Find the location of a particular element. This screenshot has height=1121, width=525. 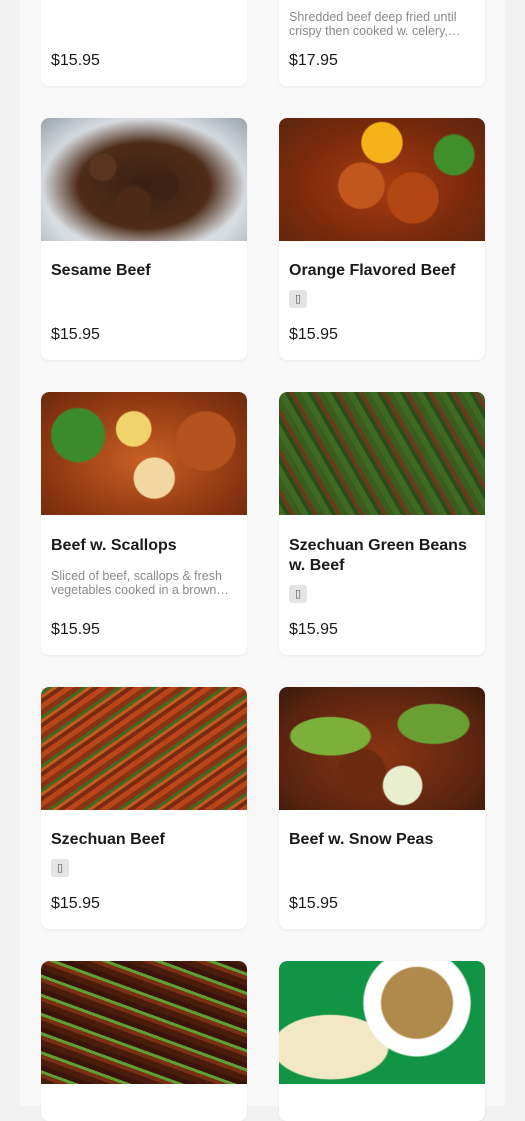

menu-item-card: Sesame Beef $15.95 is located at coordinates (144, 239).